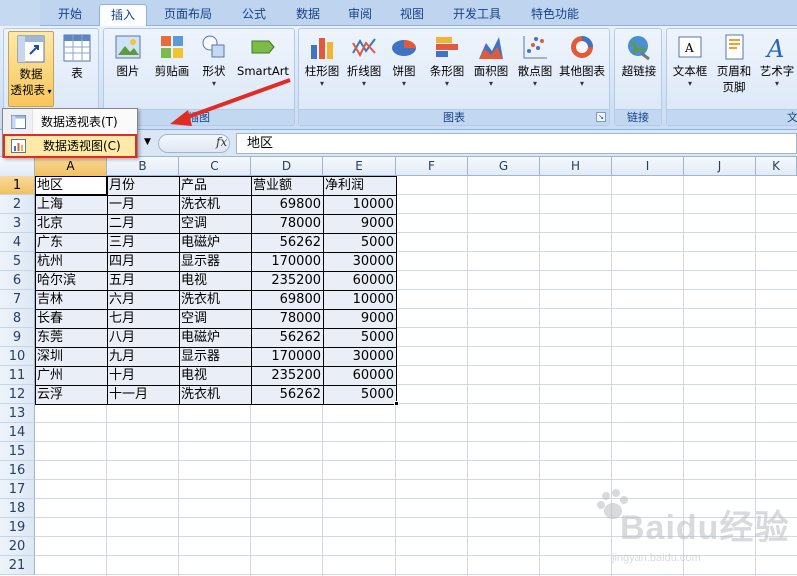 The image size is (797, 576). Describe the element at coordinates (17, 166) in the screenshot. I see `select-all-corner` at that location.